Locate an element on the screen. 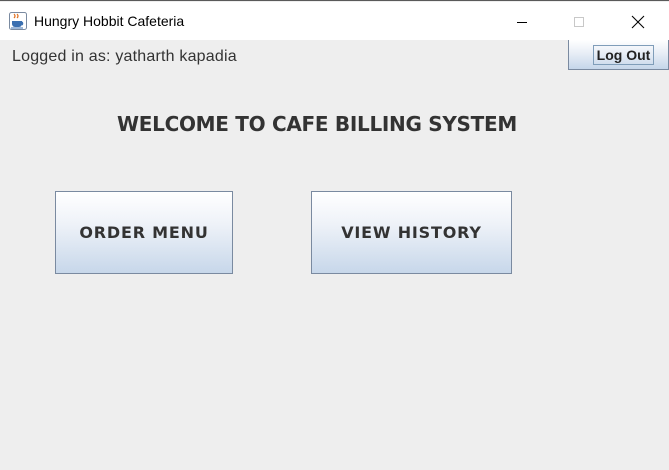 This screenshot has height=470, width=669. minimize-button is located at coordinates (522, 21).